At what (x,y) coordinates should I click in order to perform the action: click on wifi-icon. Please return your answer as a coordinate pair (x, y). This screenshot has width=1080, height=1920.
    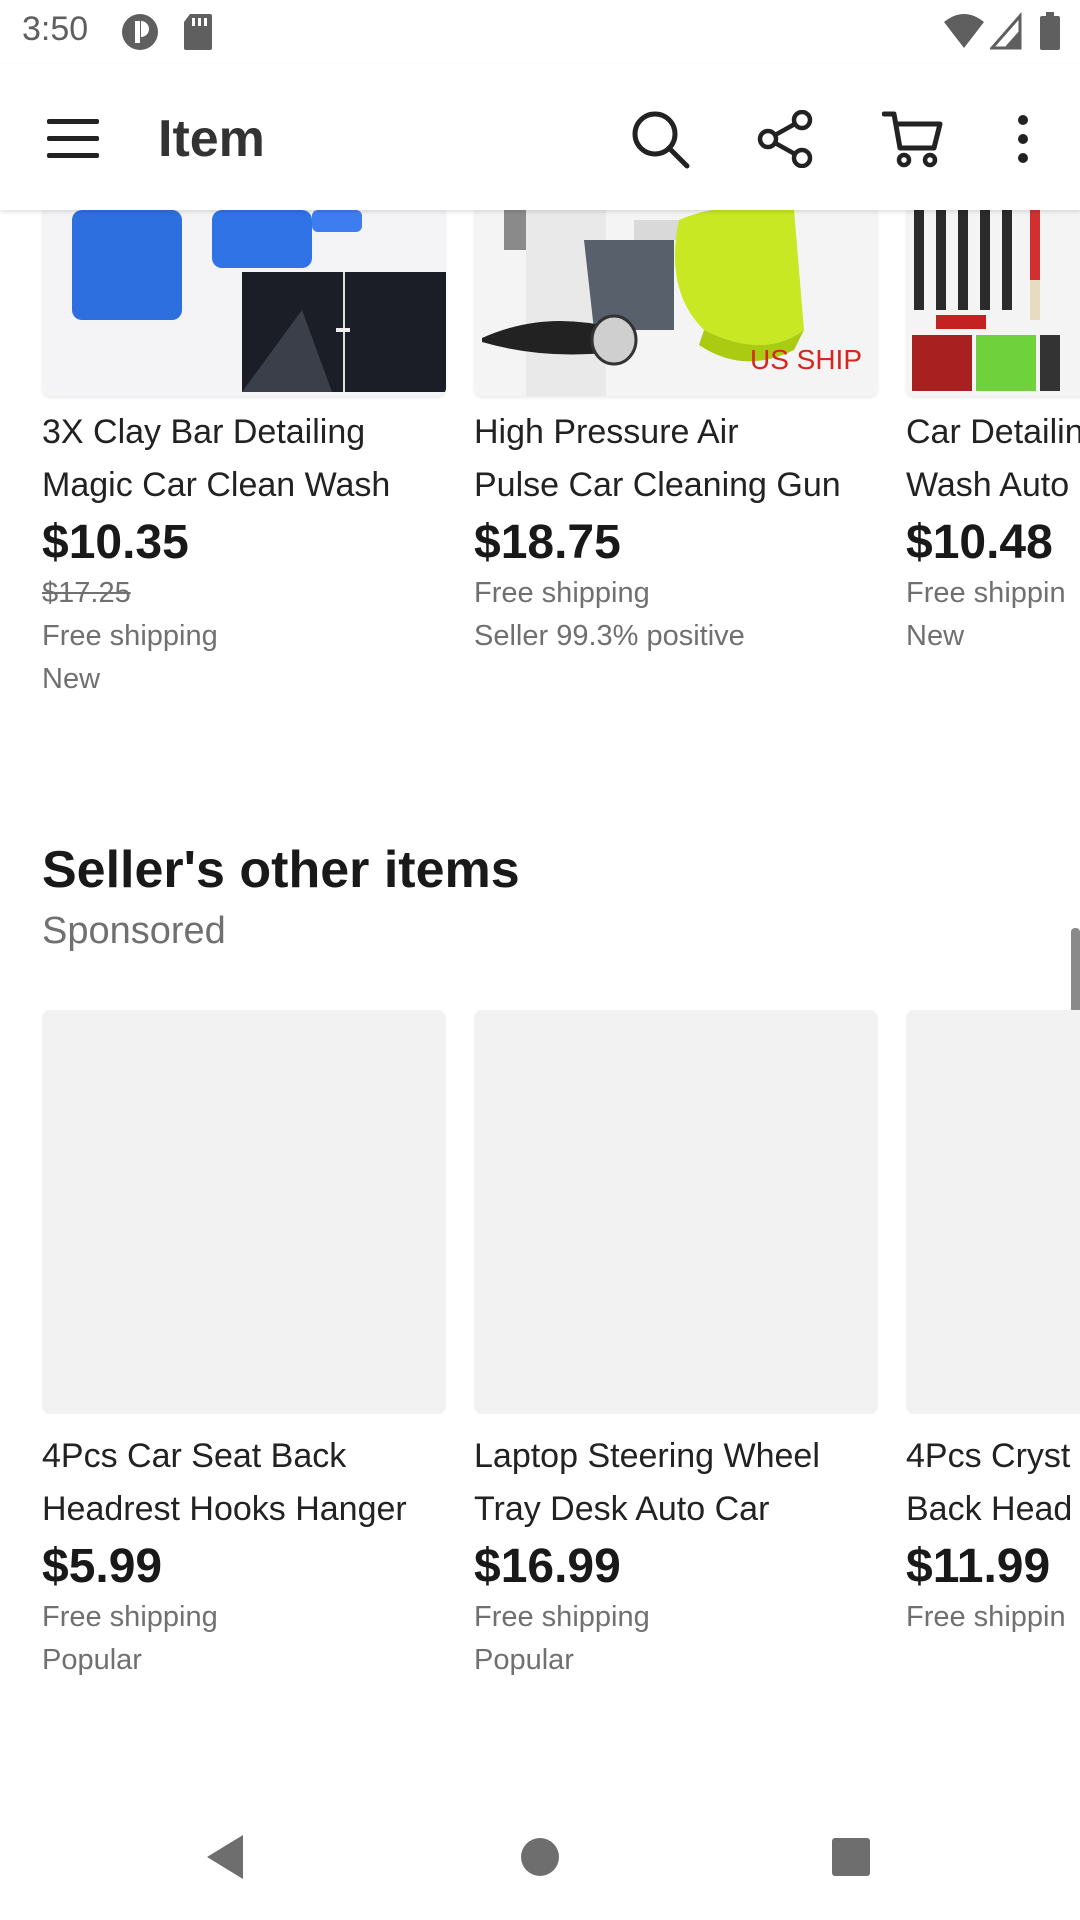
    Looking at the image, I should click on (964, 31).